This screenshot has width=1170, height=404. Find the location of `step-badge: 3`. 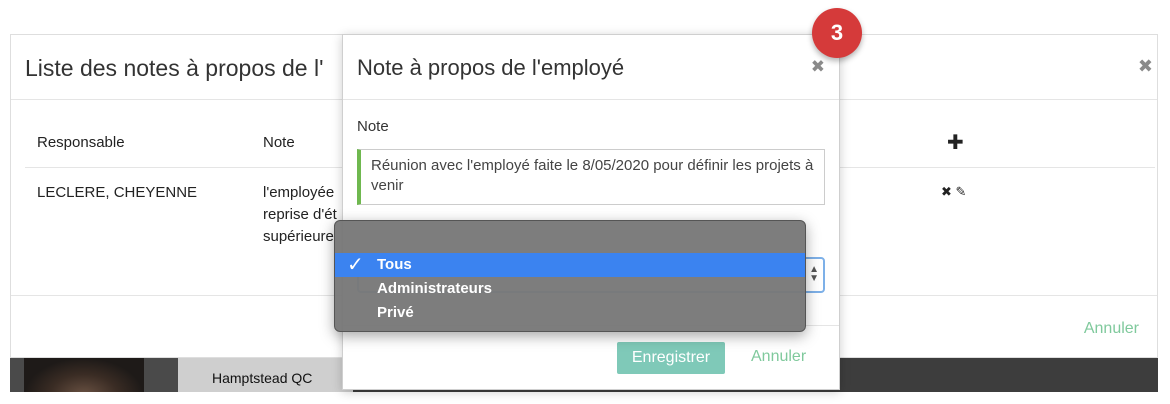

step-badge: 3 is located at coordinates (837, 33).